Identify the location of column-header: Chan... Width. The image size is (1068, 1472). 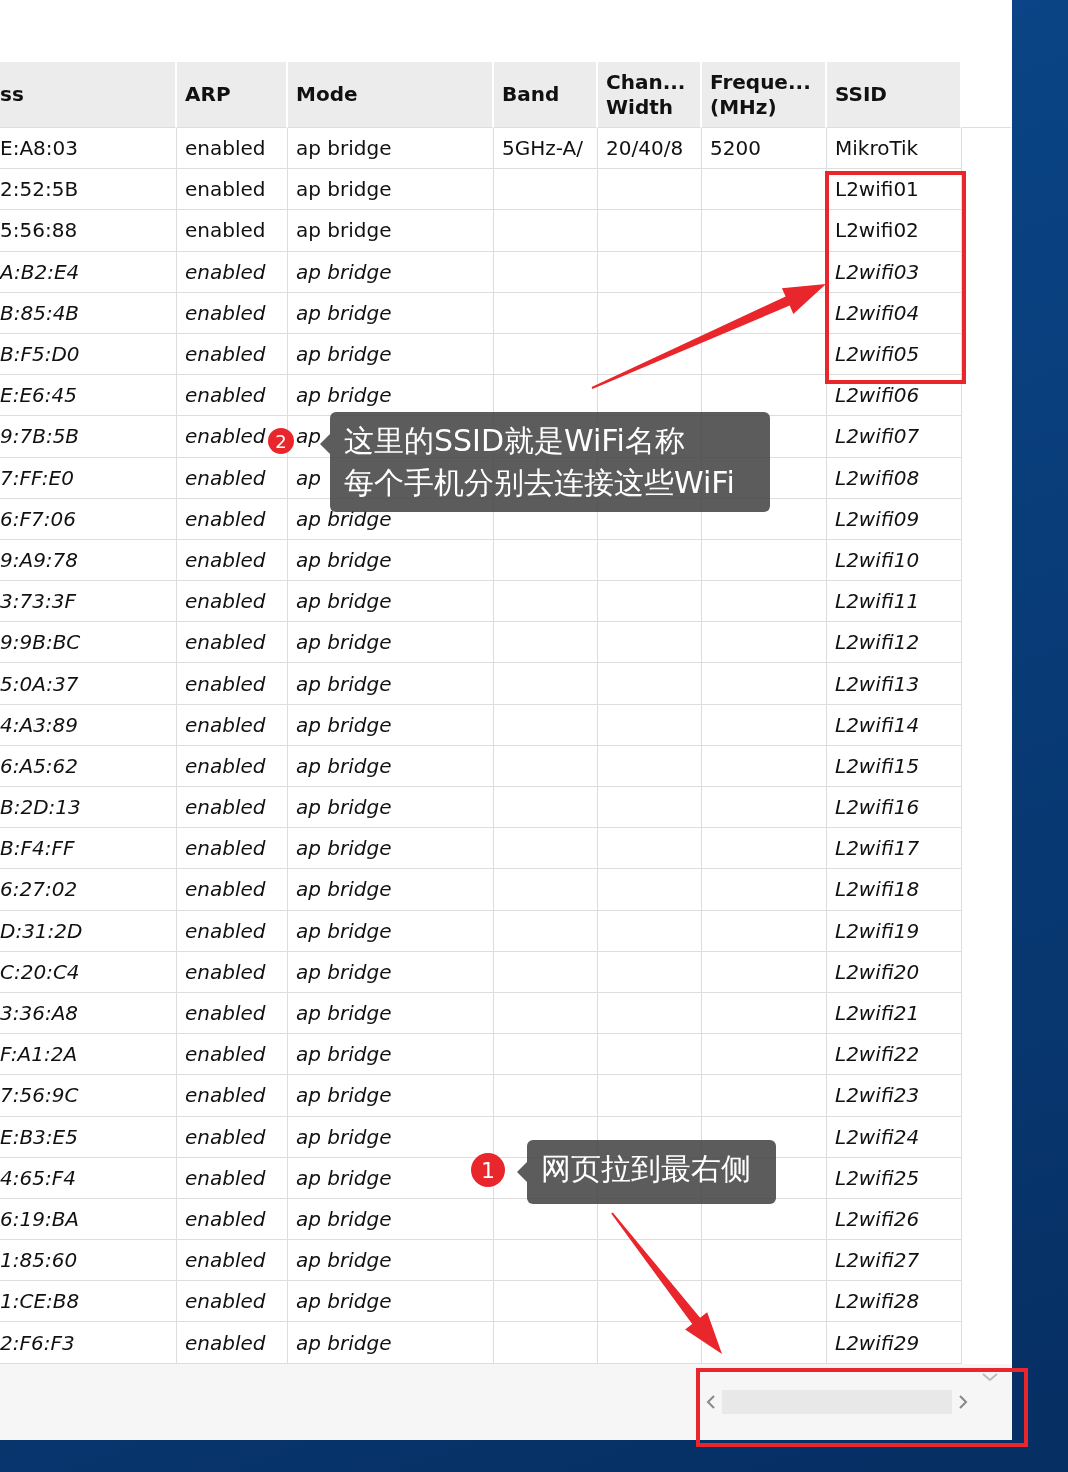
(650, 95).